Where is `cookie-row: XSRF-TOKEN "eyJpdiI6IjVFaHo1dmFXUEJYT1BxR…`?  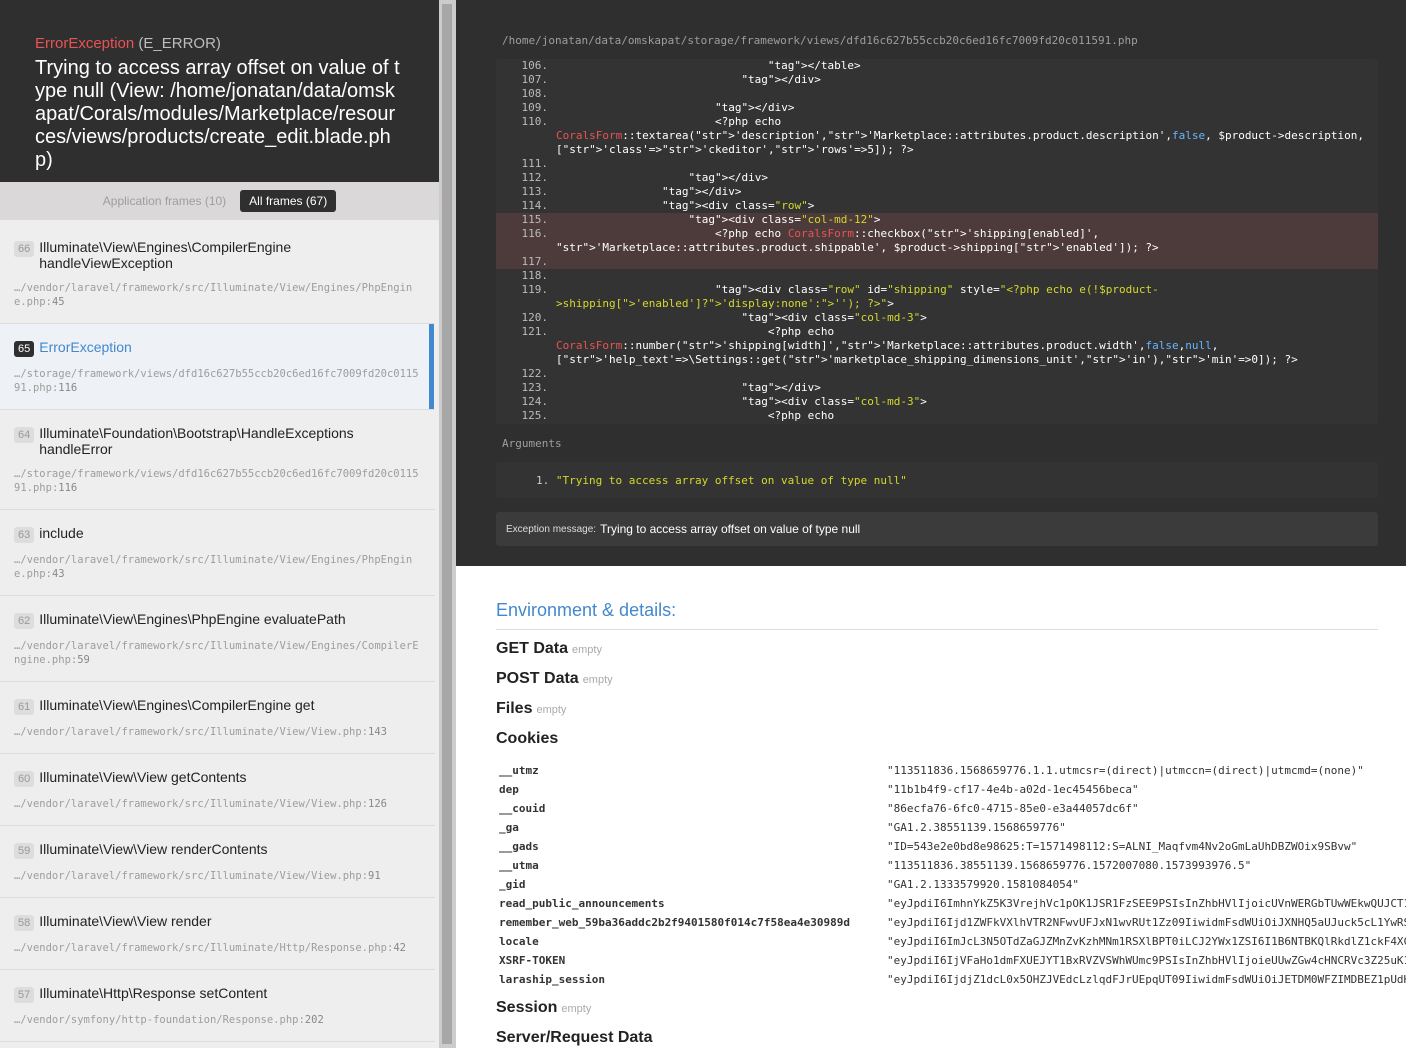
cookie-row: XSRF-TOKEN "eyJpdiI6IjVFaHo1dmFXUEJYT1BxR… is located at coordinates (951, 960).